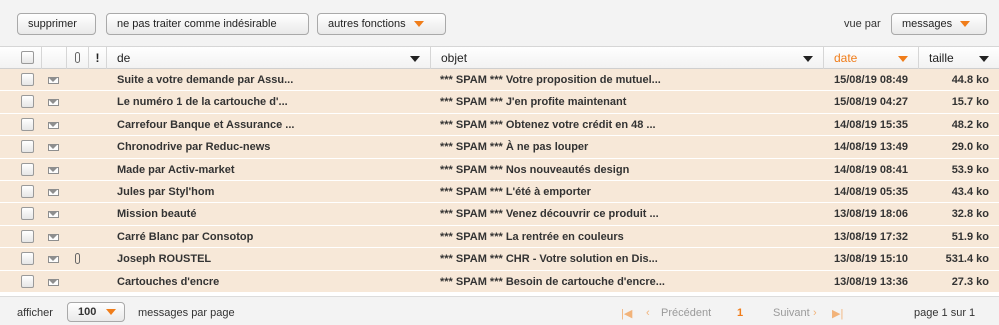 This screenshot has width=999, height=325. Describe the element at coordinates (815, 313) in the screenshot. I see `next-page-icon: ›` at that location.